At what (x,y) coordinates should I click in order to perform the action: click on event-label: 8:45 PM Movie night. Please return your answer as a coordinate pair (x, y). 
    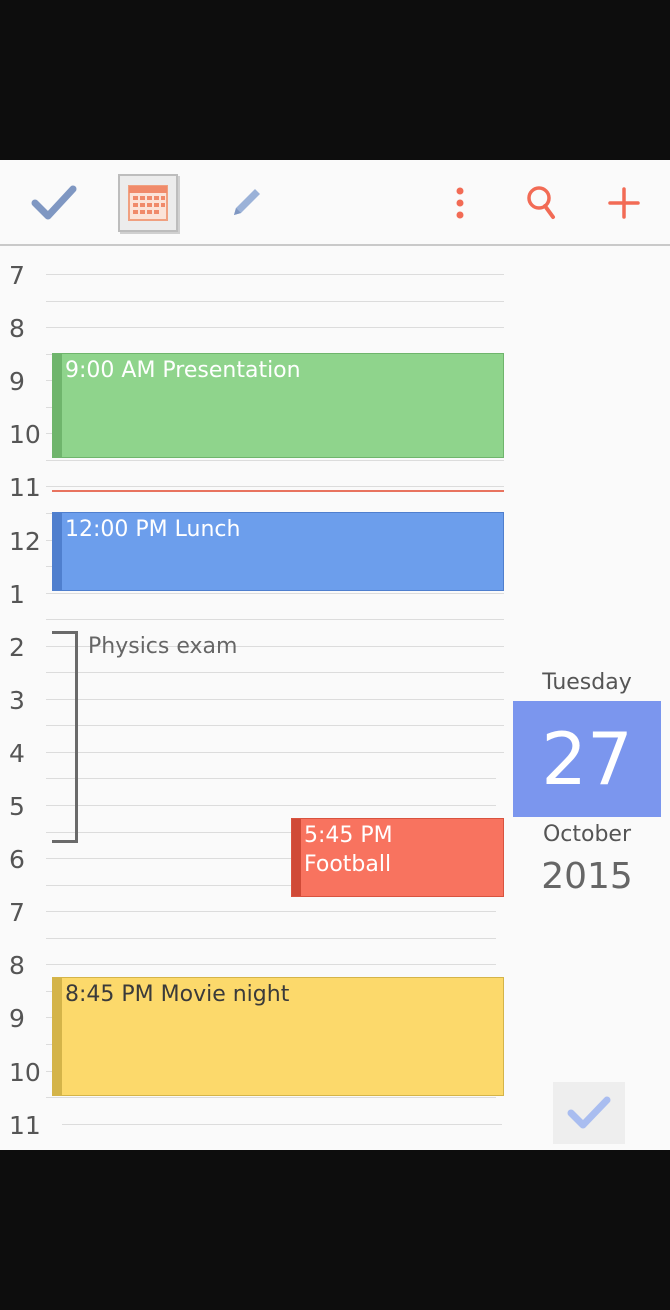
    Looking at the image, I should click on (177, 994).